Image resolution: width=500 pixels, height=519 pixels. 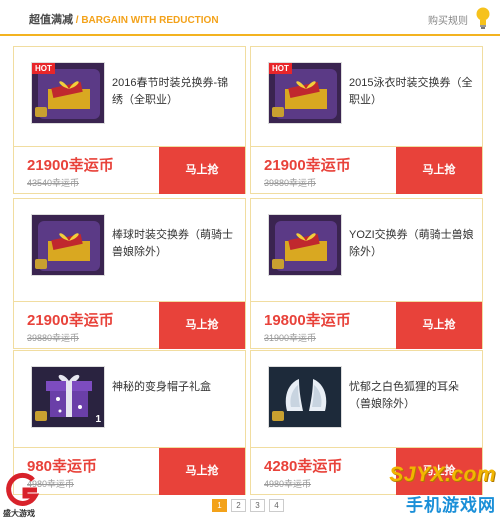 What do you see at coordinates (219, 505) in the screenshot?
I see `page-1-button: 1` at bounding box center [219, 505].